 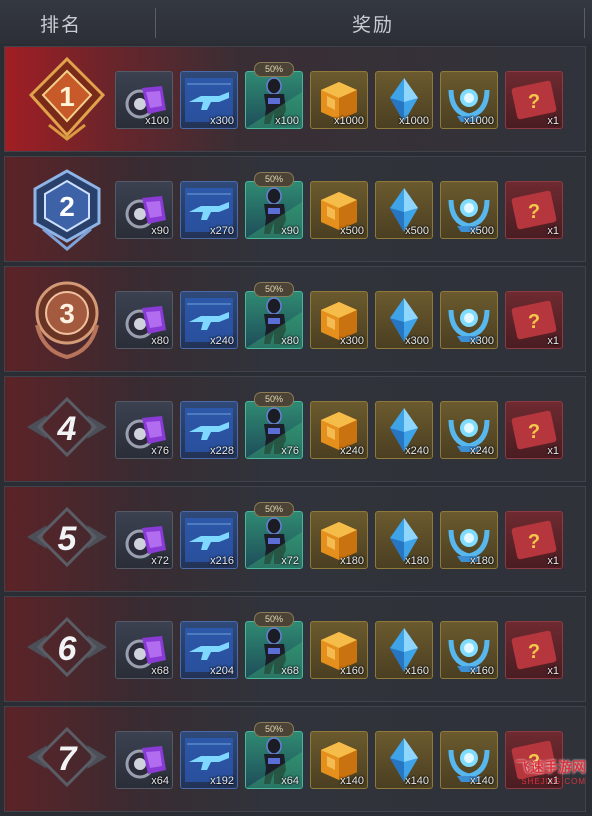 I want to click on soldier-character-icon: x76, so click(x=274, y=430).